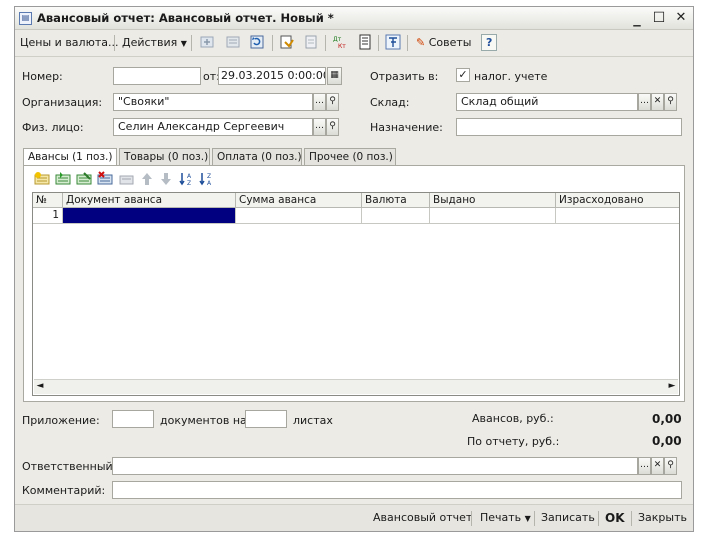 The height and width of the screenshot is (536, 706). Describe the element at coordinates (396, 216) in the screenshot. I see `currency-cell` at that location.